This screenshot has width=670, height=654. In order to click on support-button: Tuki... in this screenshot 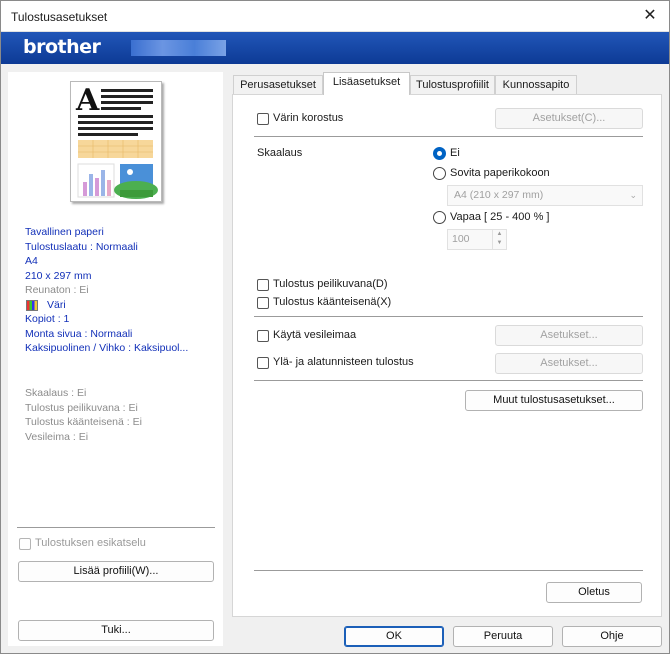, I will do `click(116, 630)`.